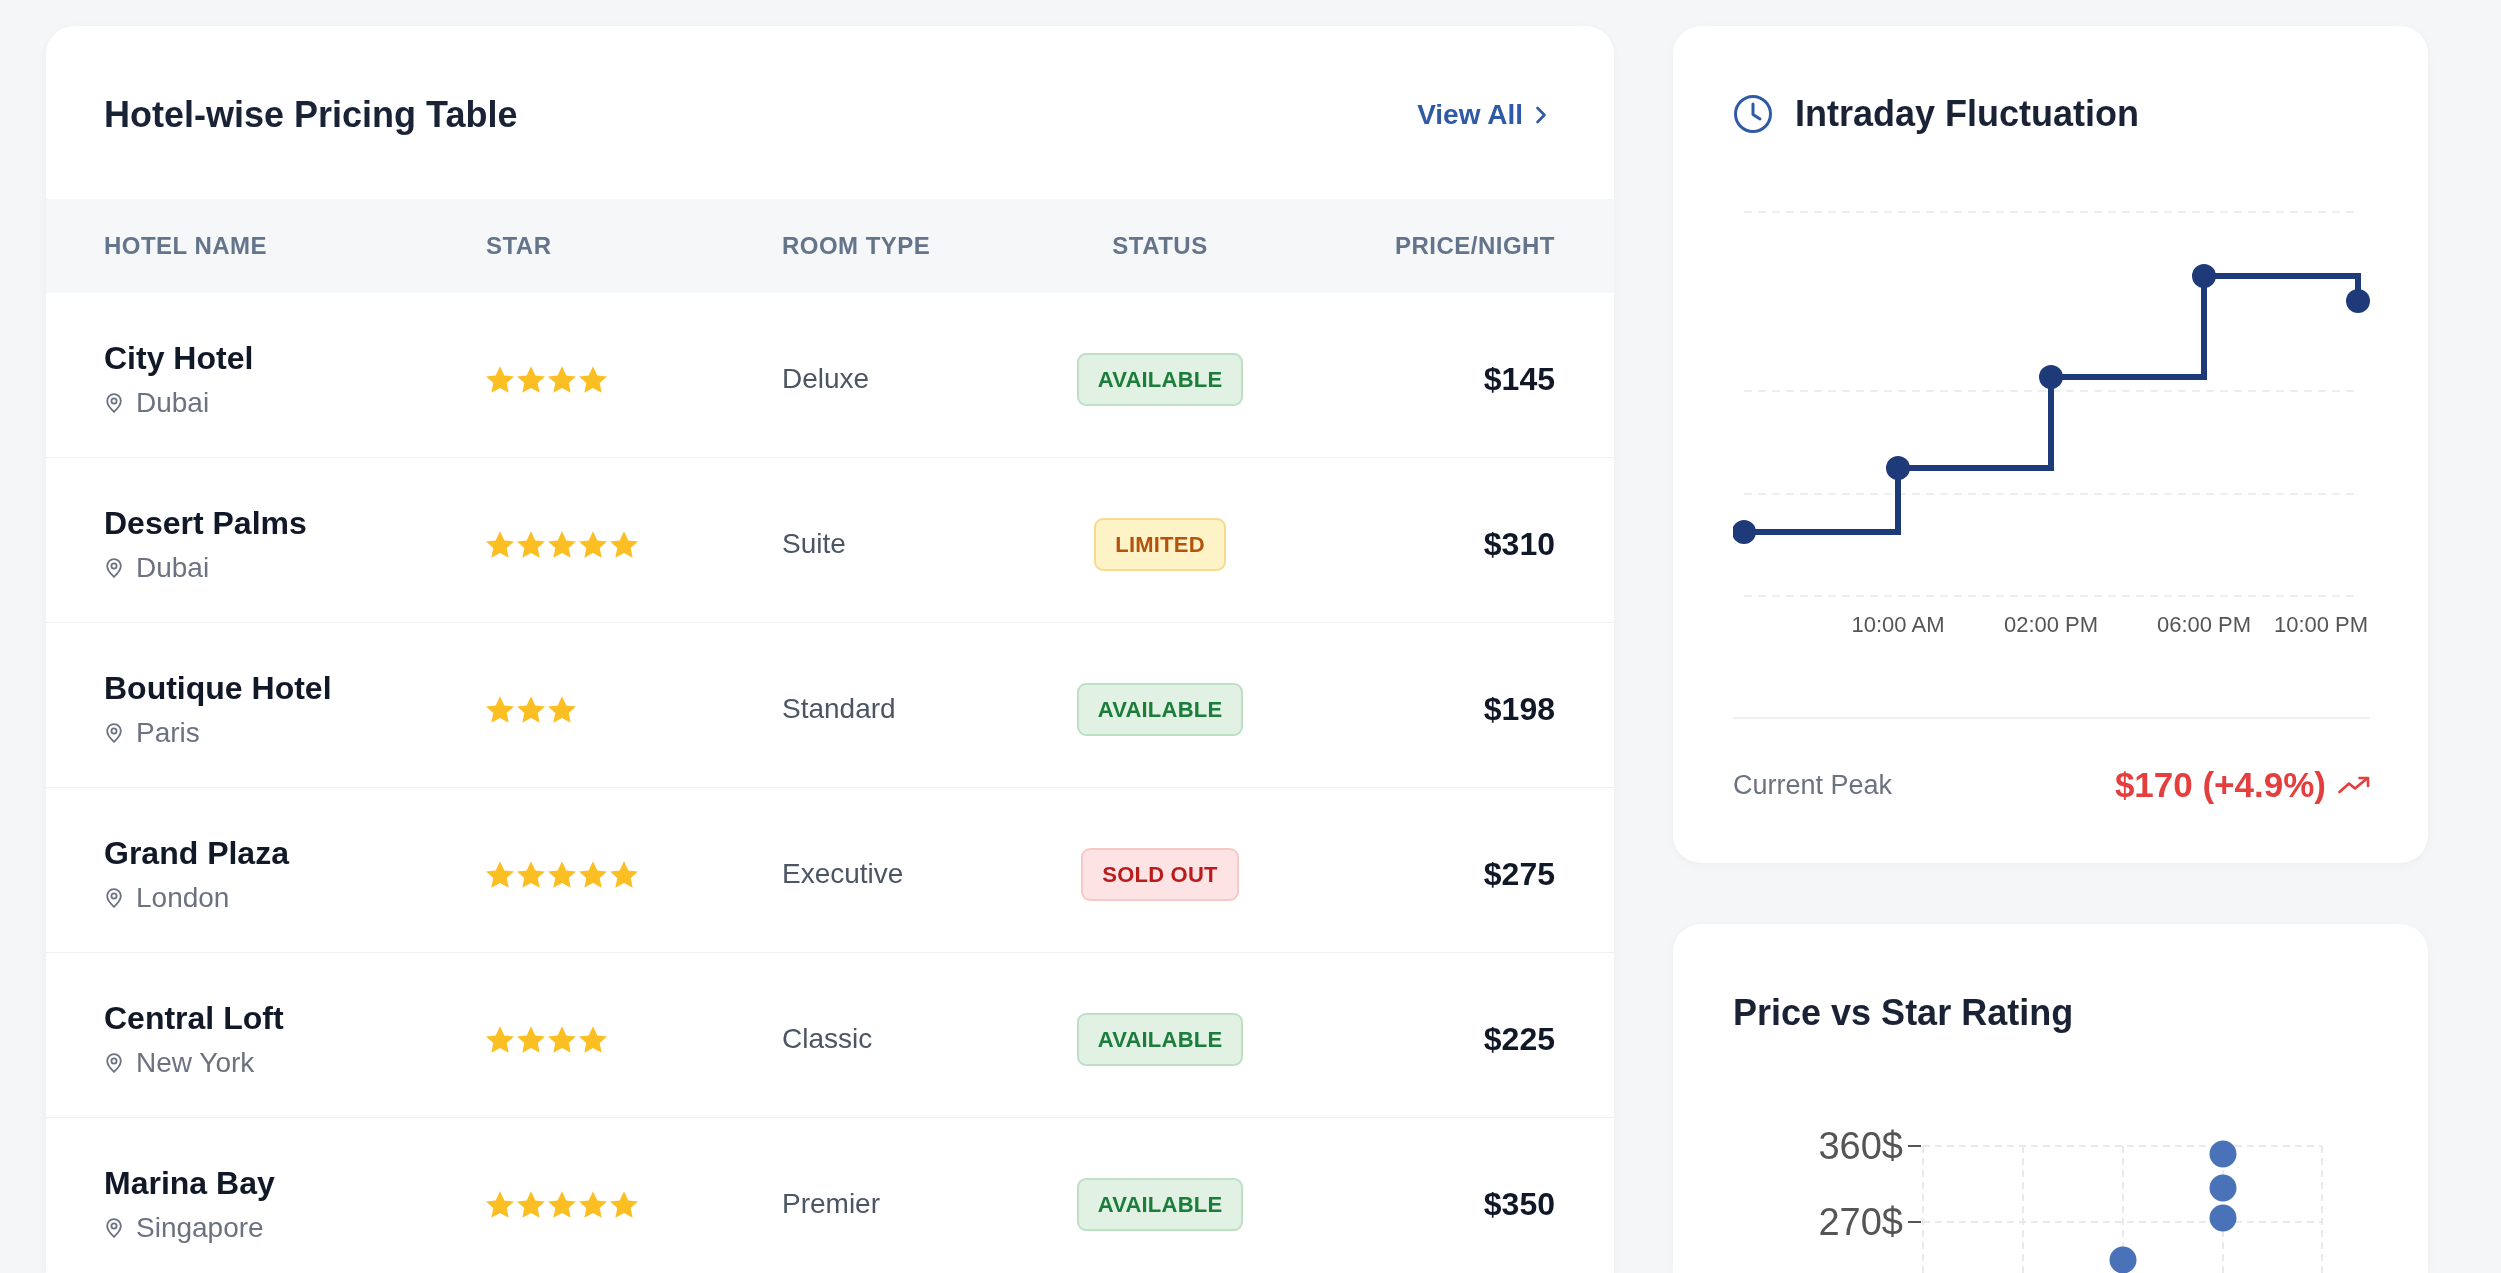 Image resolution: width=2501 pixels, height=1273 pixels. Describe the element at coordinates (828, 1039) in the screenshot. I see `room-type: Classic` at that location.